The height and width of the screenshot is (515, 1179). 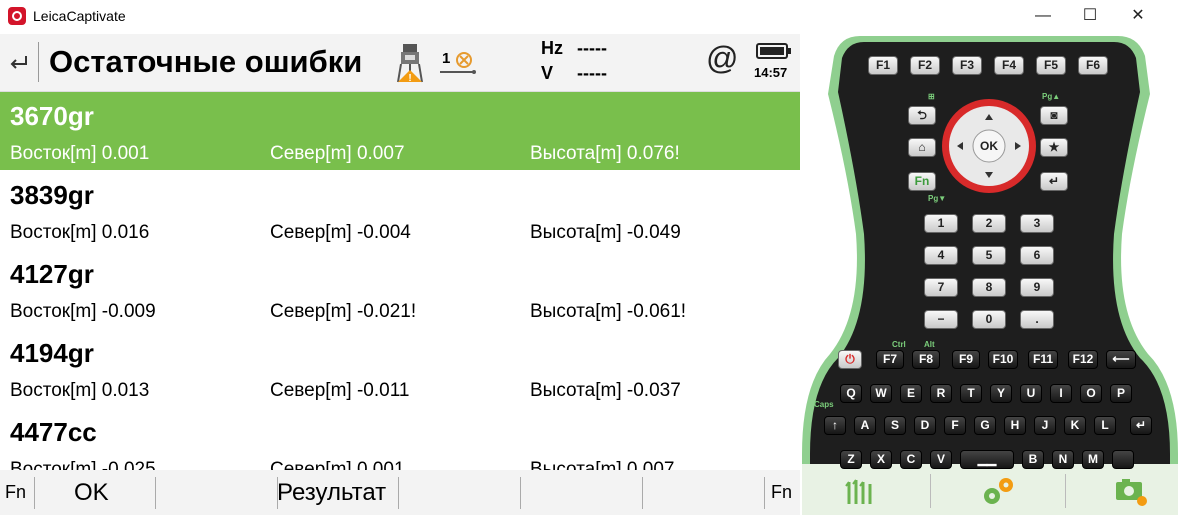 What do you see at coordinates (941, 319) in the screenshot?
I see `minus-key: −` at bounding box center [941, 319].